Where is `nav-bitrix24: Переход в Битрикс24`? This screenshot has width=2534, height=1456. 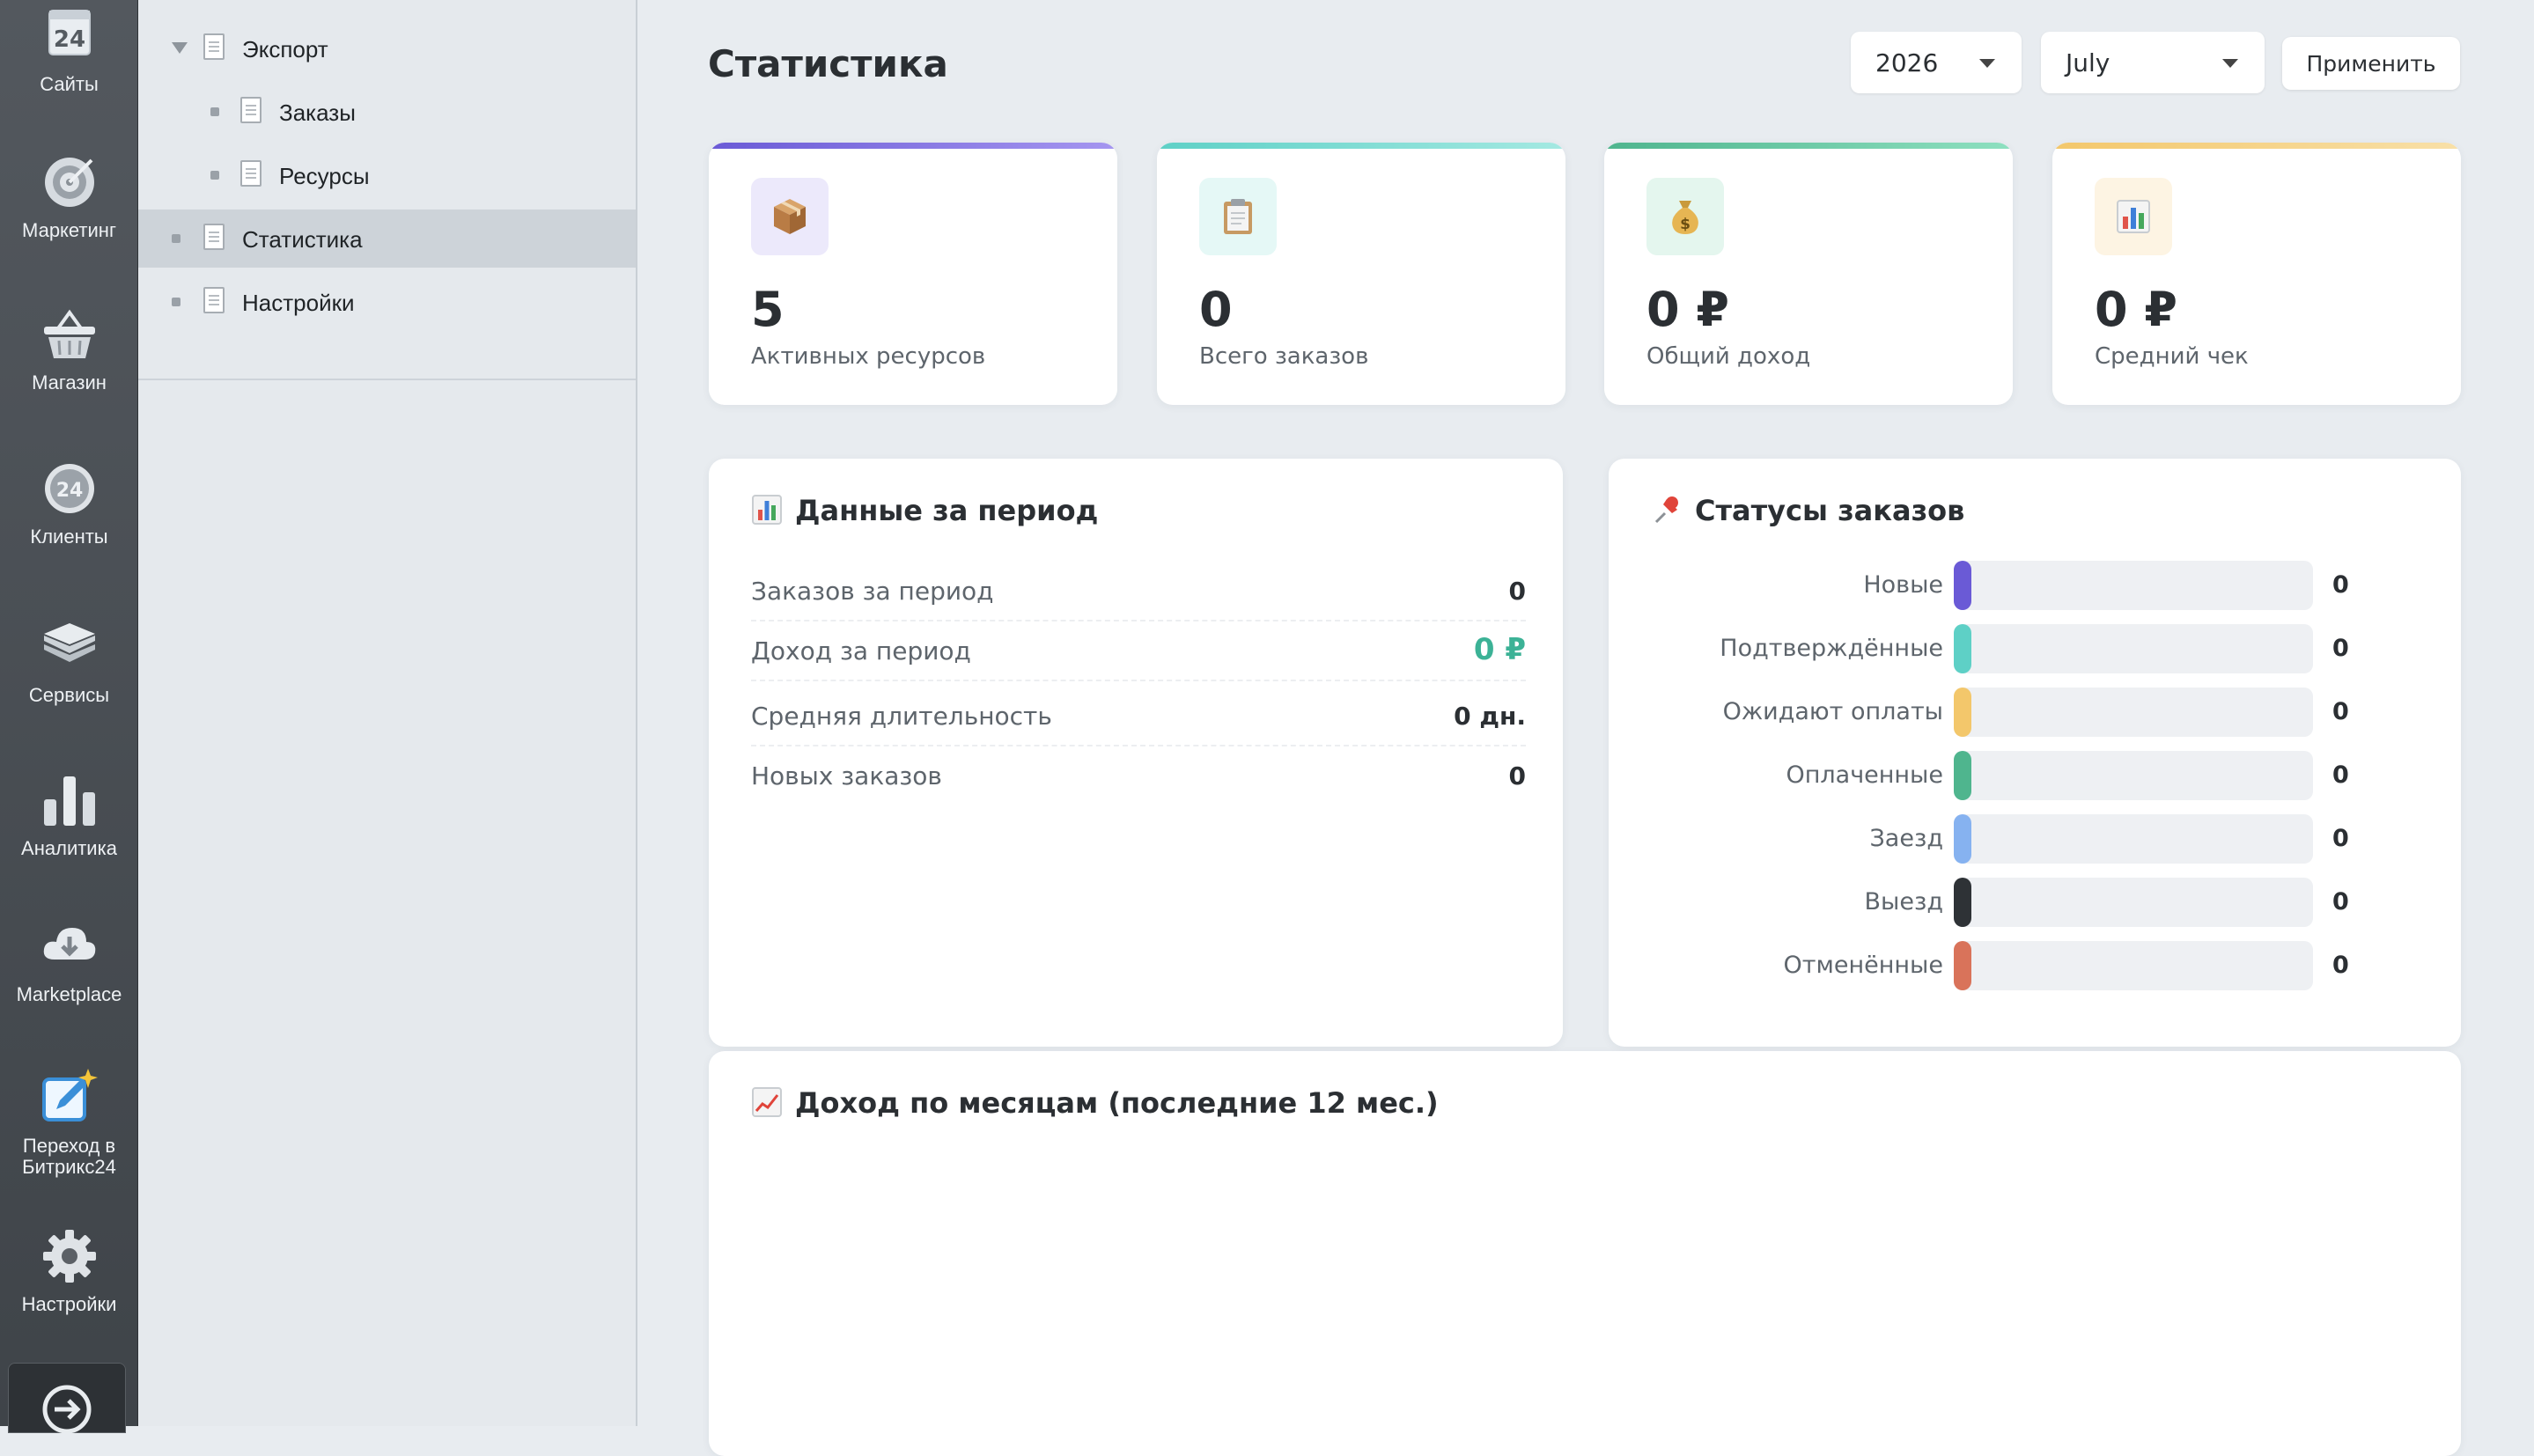 nav-bitrix24: Переход в Битрикс24 is located at coordinates (69, 1122).